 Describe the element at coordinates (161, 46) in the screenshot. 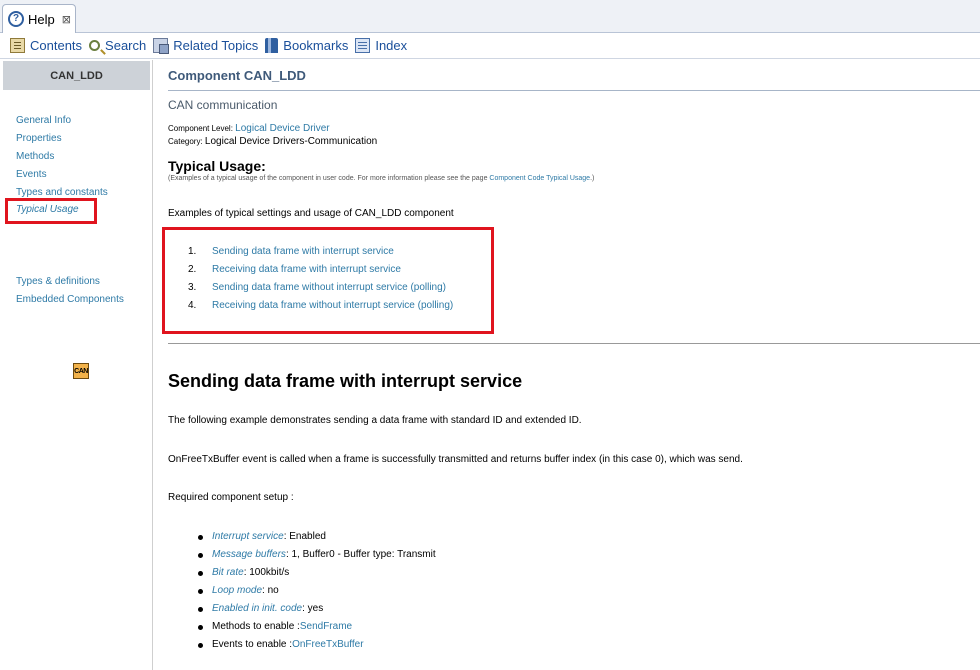

I see `related-topics-icon` at that location.